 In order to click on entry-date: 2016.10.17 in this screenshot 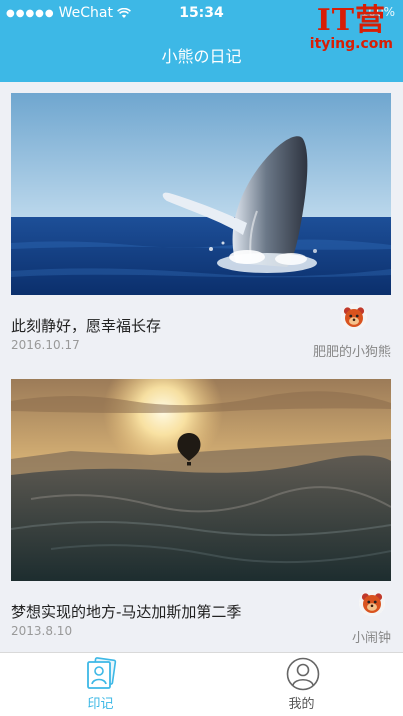, I will do `click(45, 345)`.